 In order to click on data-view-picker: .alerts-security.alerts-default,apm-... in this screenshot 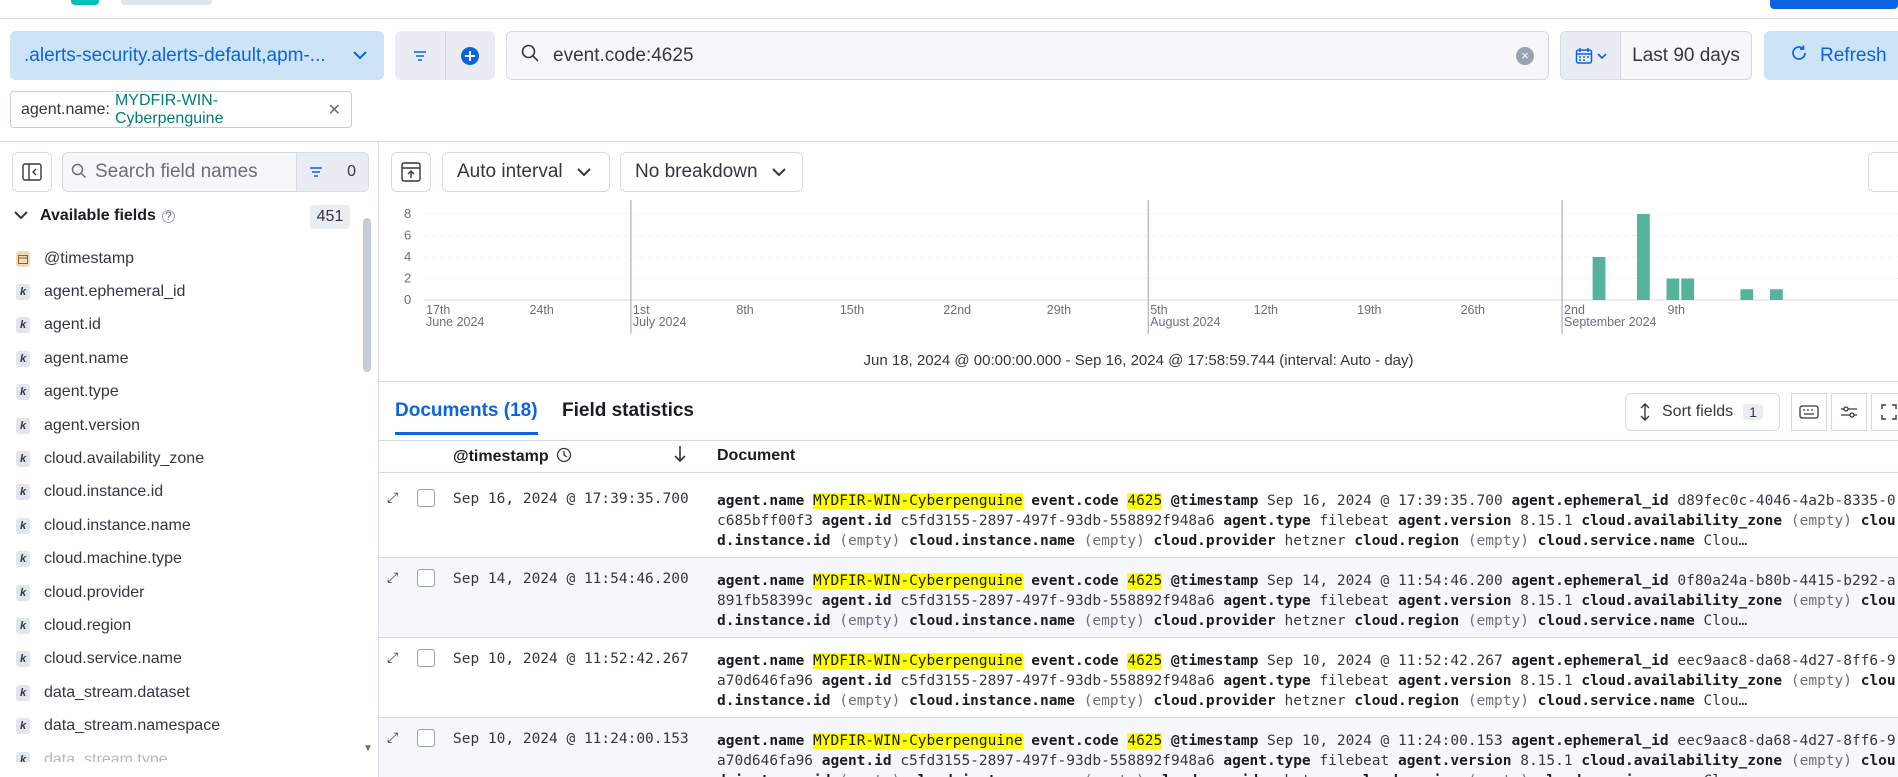, I will do `click(197, 55)`.